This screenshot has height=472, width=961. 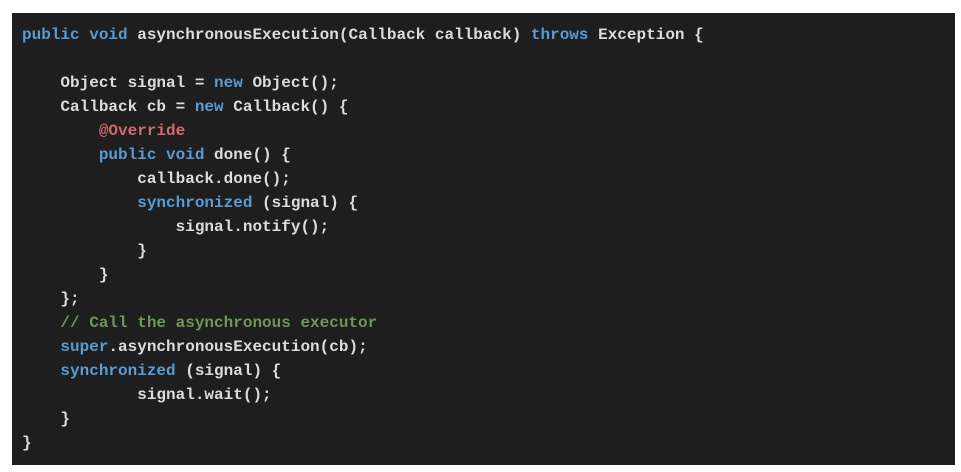 What do you see at coordinates (147, 395) in the screenshot?
I see `code-text: signal.wait();` at bounding box center [147, 395].